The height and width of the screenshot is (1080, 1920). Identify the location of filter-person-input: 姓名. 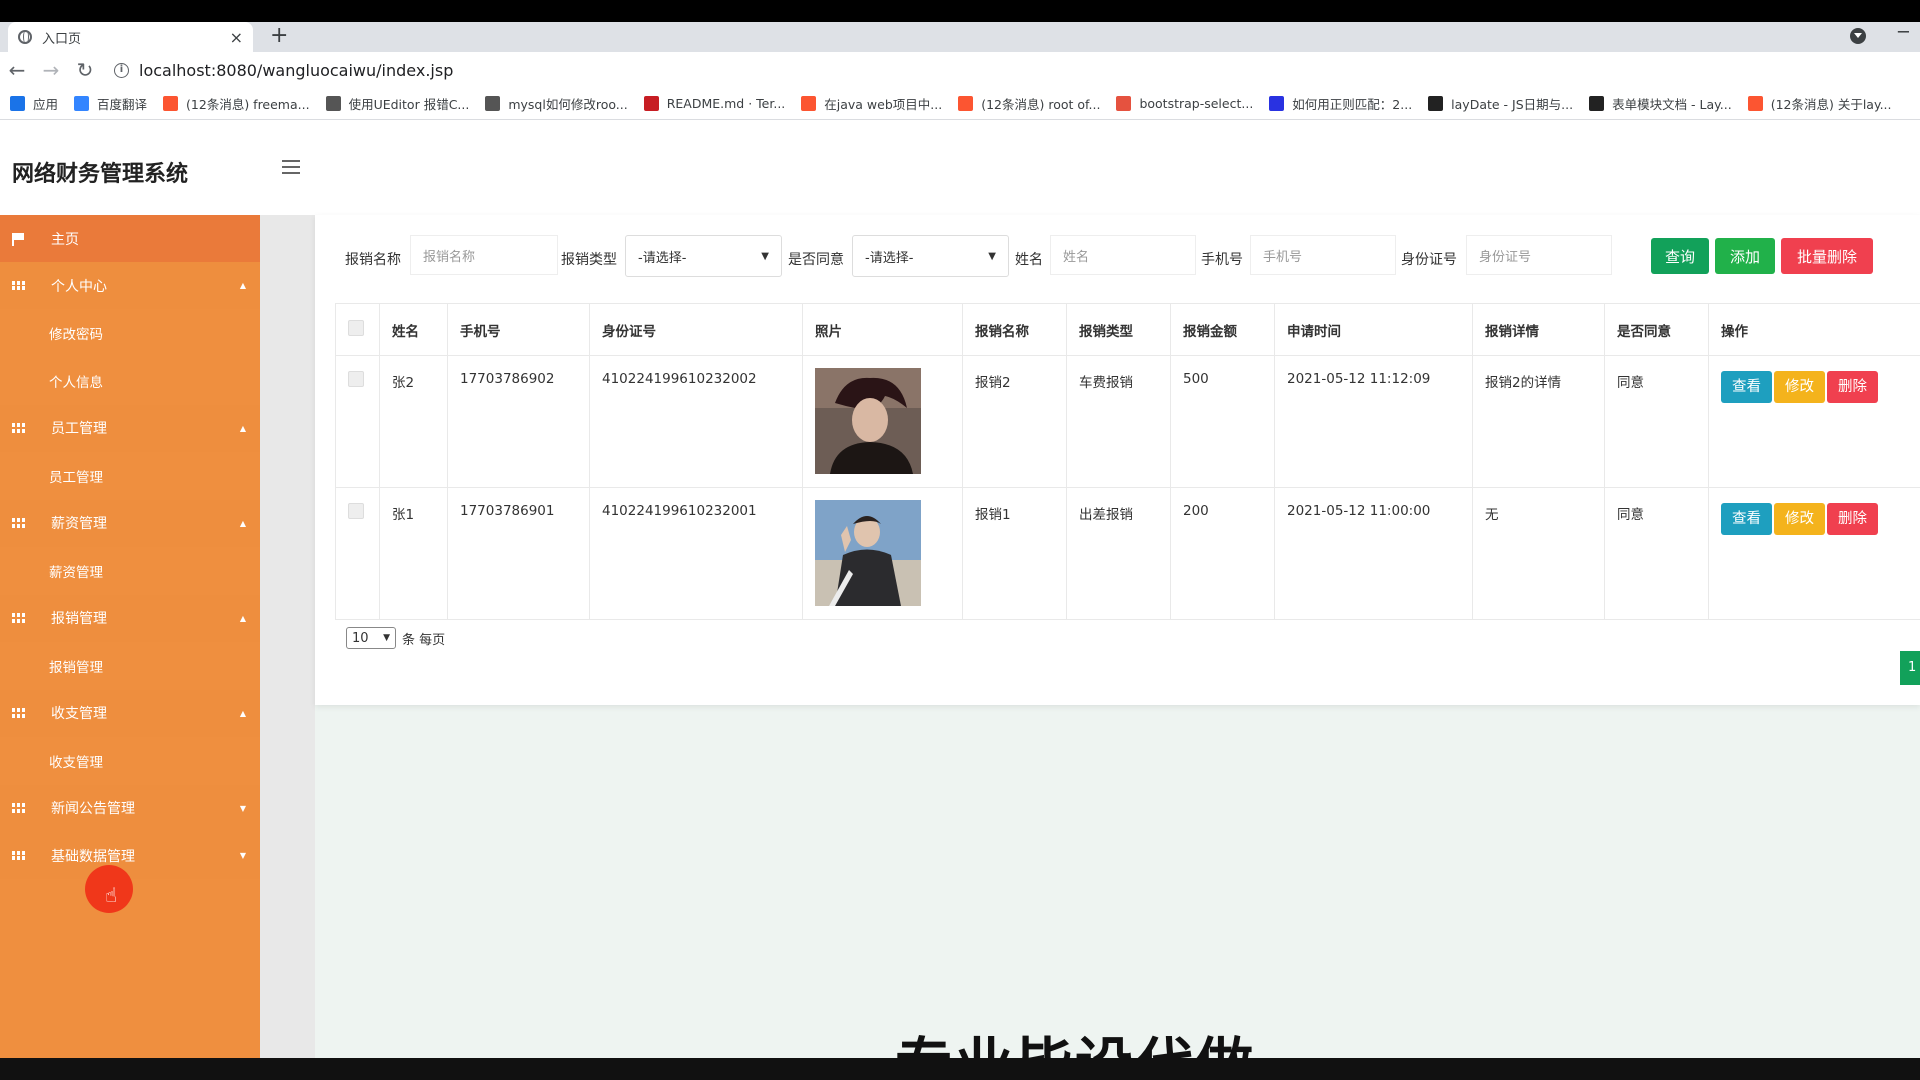
(1123, 255).